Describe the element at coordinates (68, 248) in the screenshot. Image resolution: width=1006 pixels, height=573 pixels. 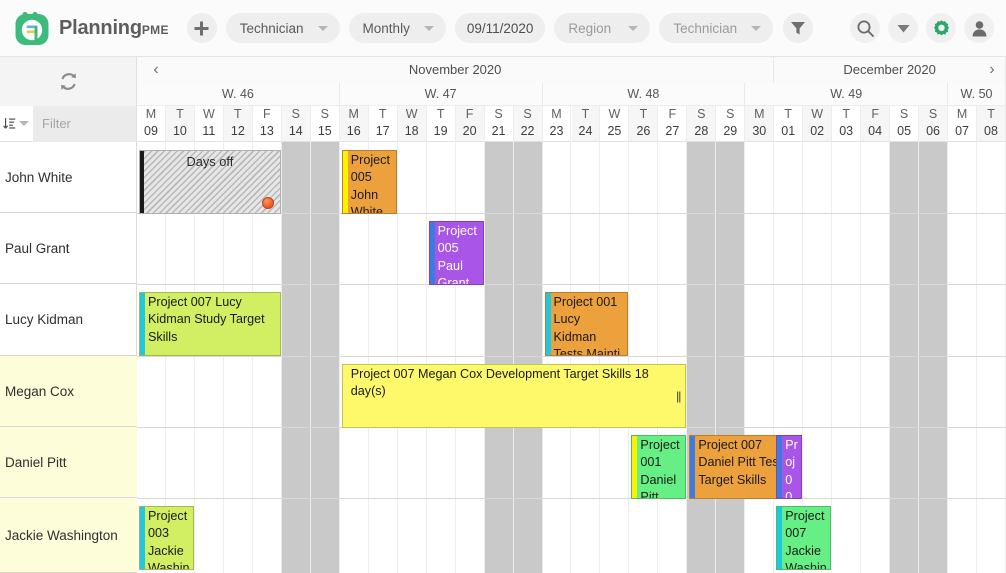
I see `resource-row-label: Paul Grant` at that location.